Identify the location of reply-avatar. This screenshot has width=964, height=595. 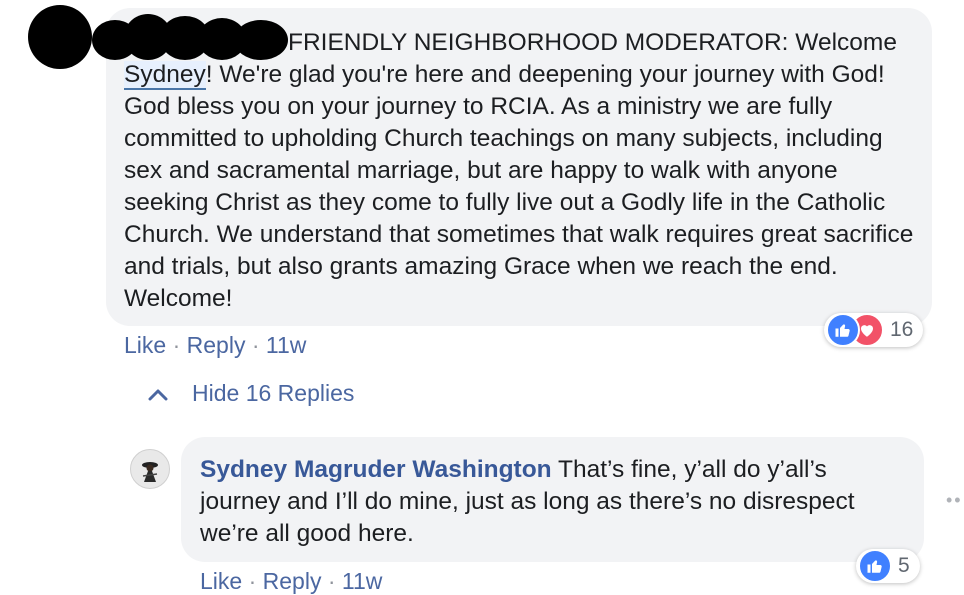
(150, 469).